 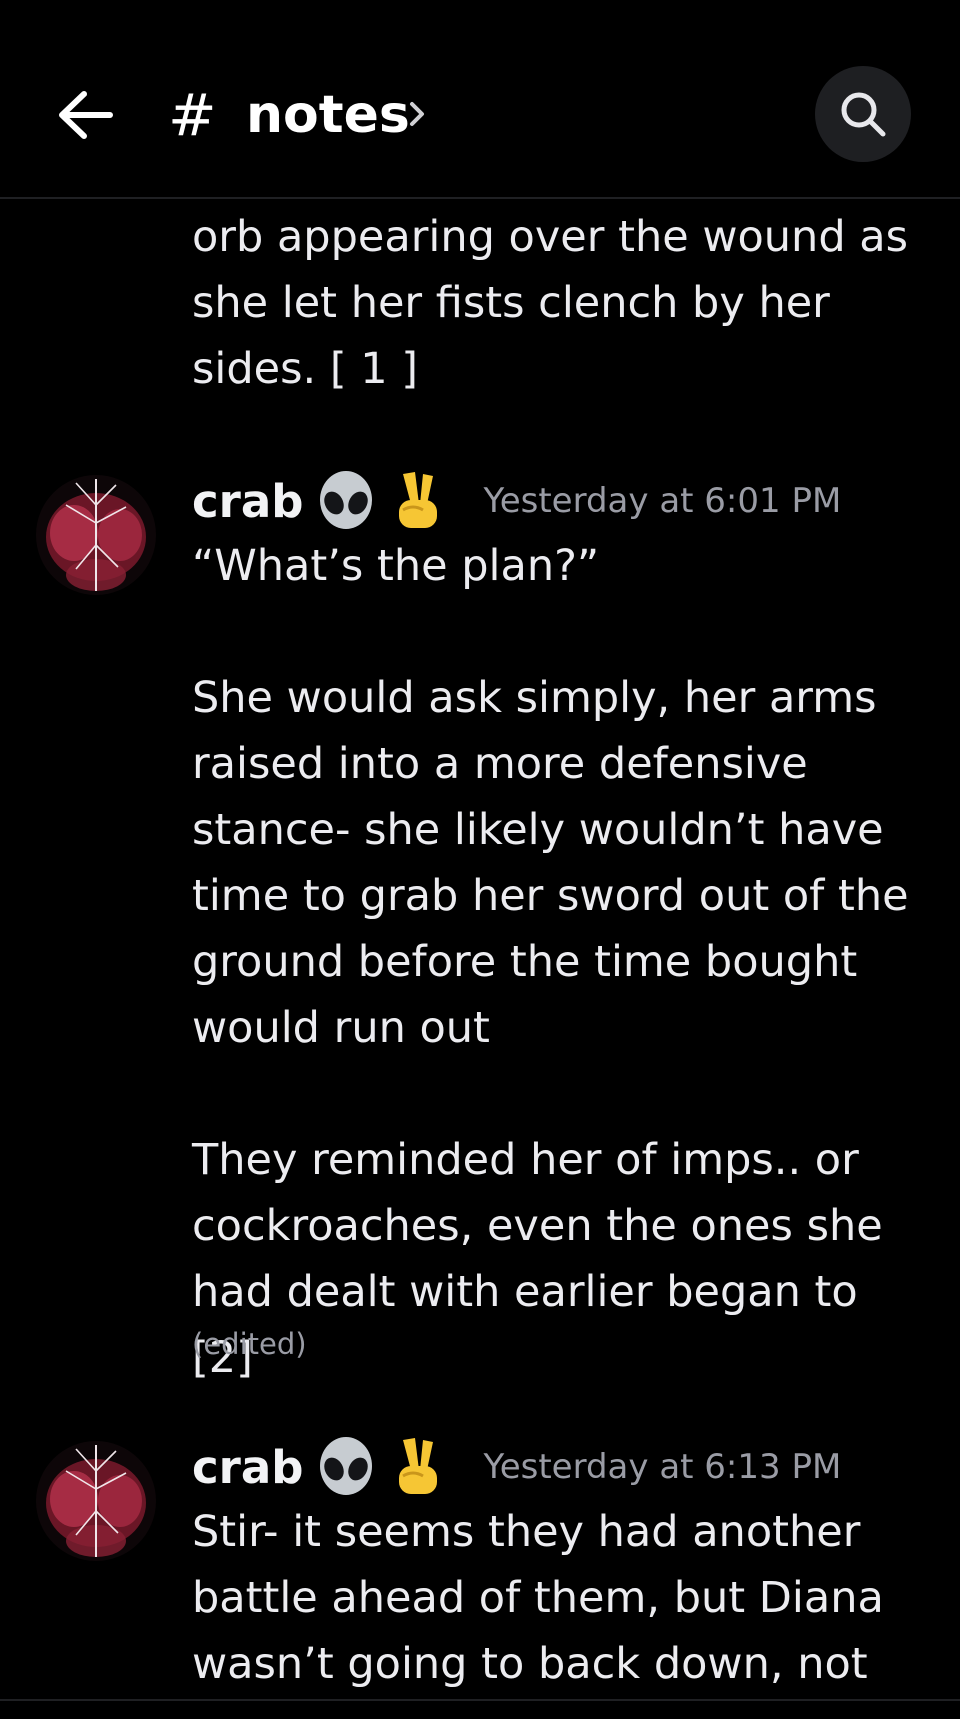 What do you see at coordinates (192, 115) in the screenshot?
I see `channel-hash-icon: #` at bounding box center [192, 115].